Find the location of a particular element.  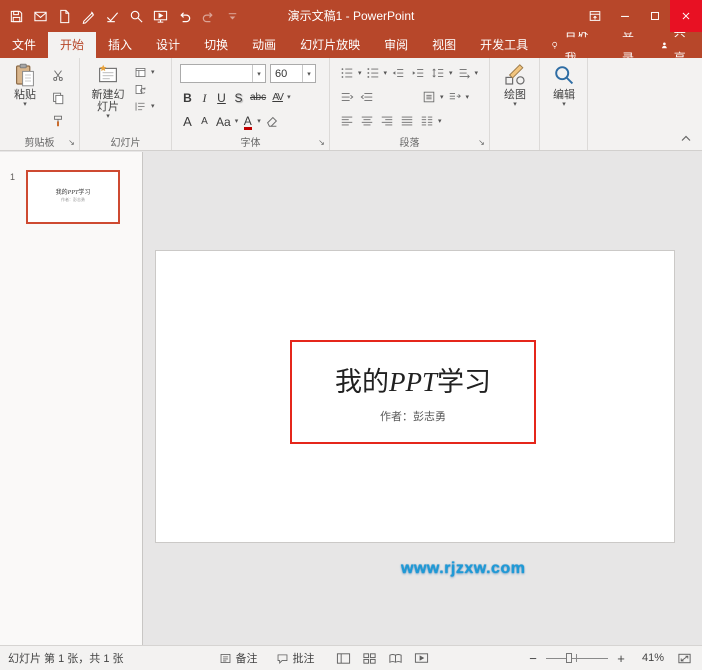

redo-button is located at coordinates (208, 16).